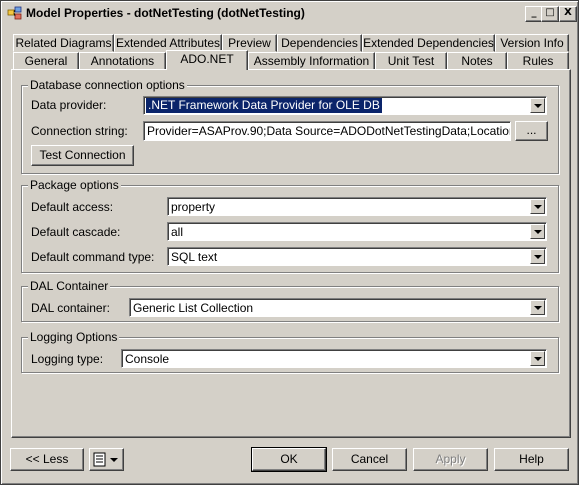 This screenshot has height=485, width=579. I want to click on help-label: Help, so click(531, 459).